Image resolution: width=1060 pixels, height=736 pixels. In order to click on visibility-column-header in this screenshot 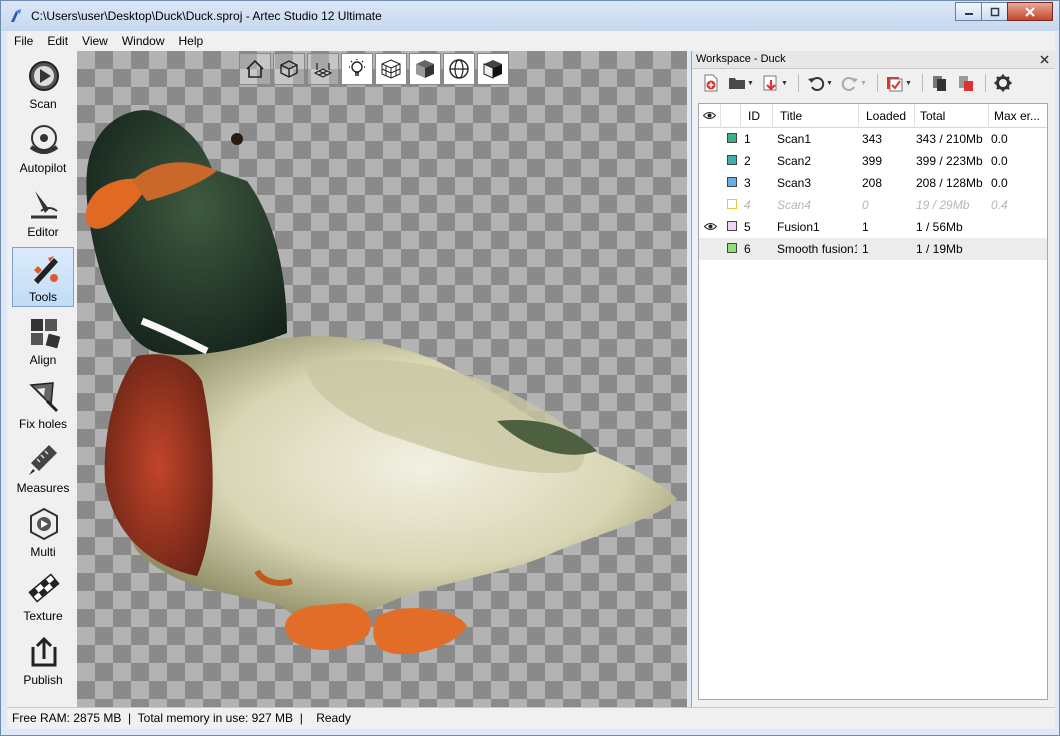, I will do `click(710, 116)`.